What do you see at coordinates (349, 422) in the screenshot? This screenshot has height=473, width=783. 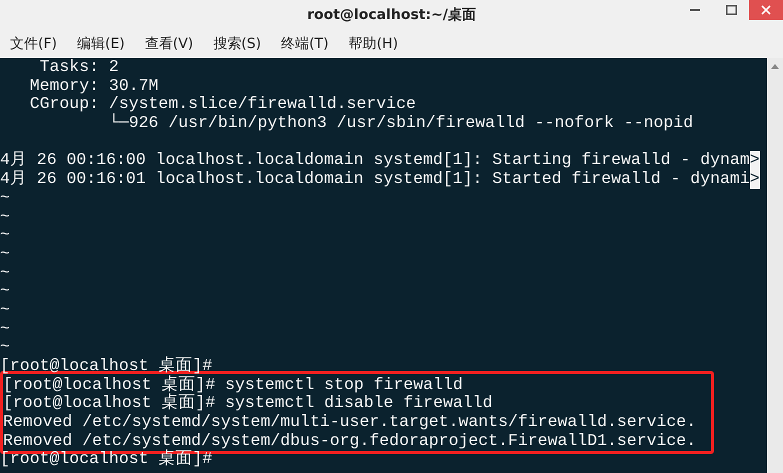 I see `terminal-line: Removed /etc/systemd/system/multi-user.target.wants/firewalld.service.` at bounding box center [349, 422].